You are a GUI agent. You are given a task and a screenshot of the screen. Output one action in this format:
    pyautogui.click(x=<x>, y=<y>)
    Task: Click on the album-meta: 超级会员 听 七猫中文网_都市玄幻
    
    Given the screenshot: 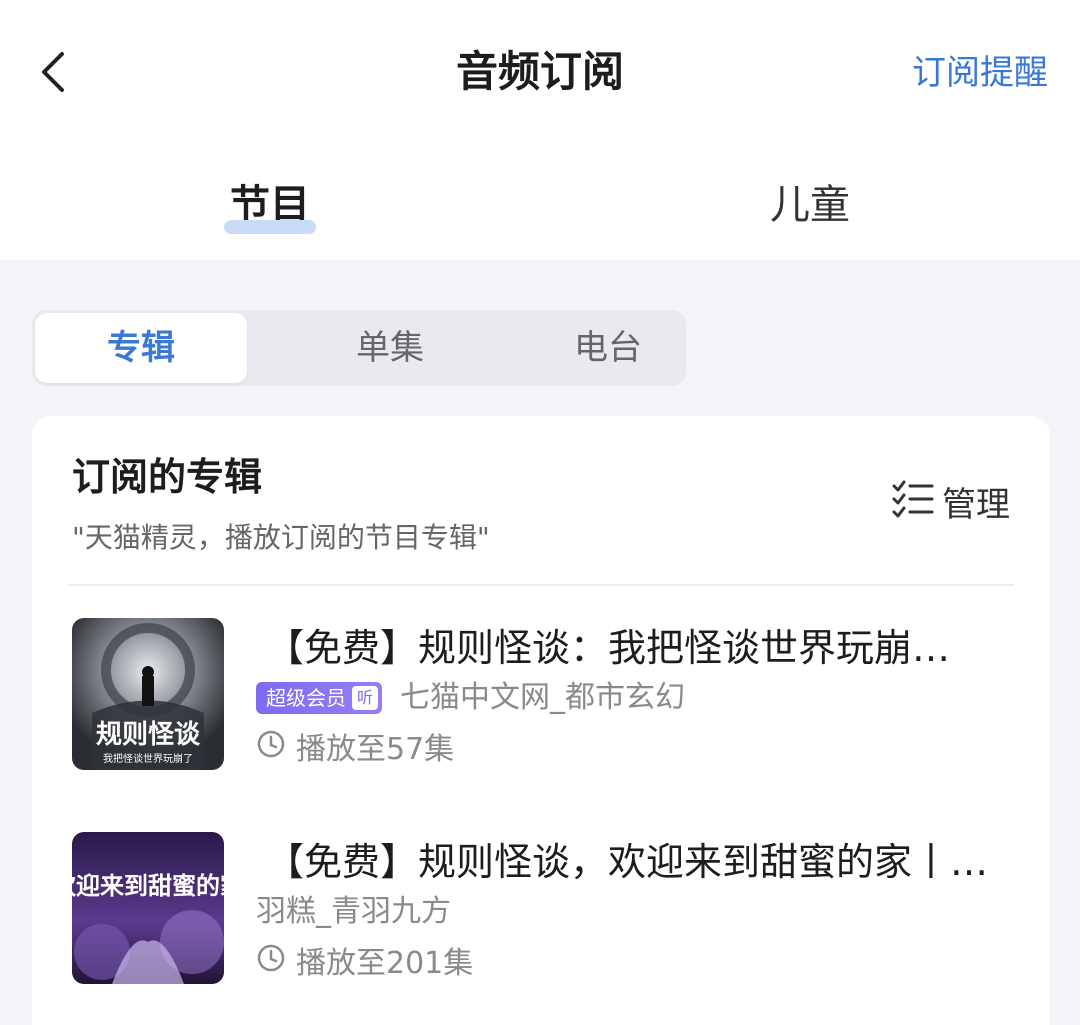 What is the action you would take?
    pyautogui.click(x=470, y=698)
    